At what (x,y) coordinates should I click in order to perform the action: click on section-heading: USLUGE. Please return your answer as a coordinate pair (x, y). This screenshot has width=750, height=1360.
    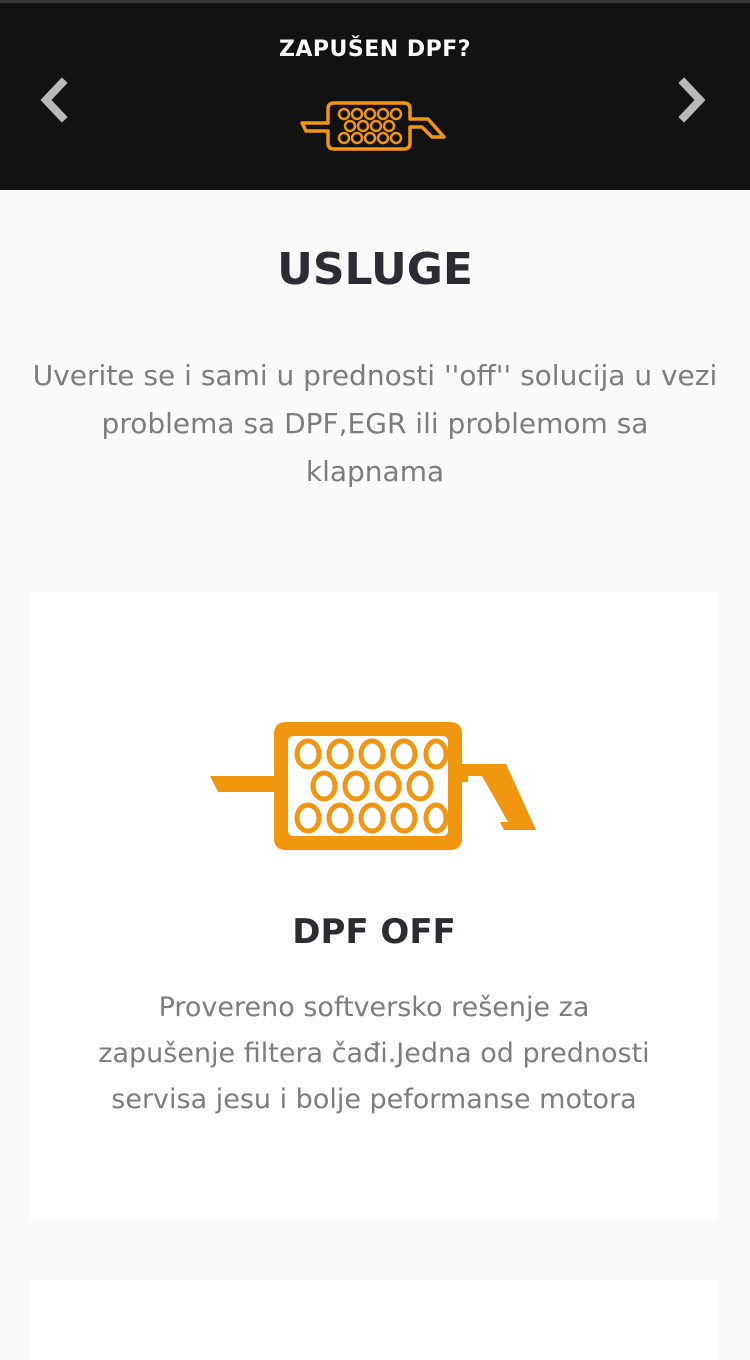
    Looking at the image, I should click on (375, 269).